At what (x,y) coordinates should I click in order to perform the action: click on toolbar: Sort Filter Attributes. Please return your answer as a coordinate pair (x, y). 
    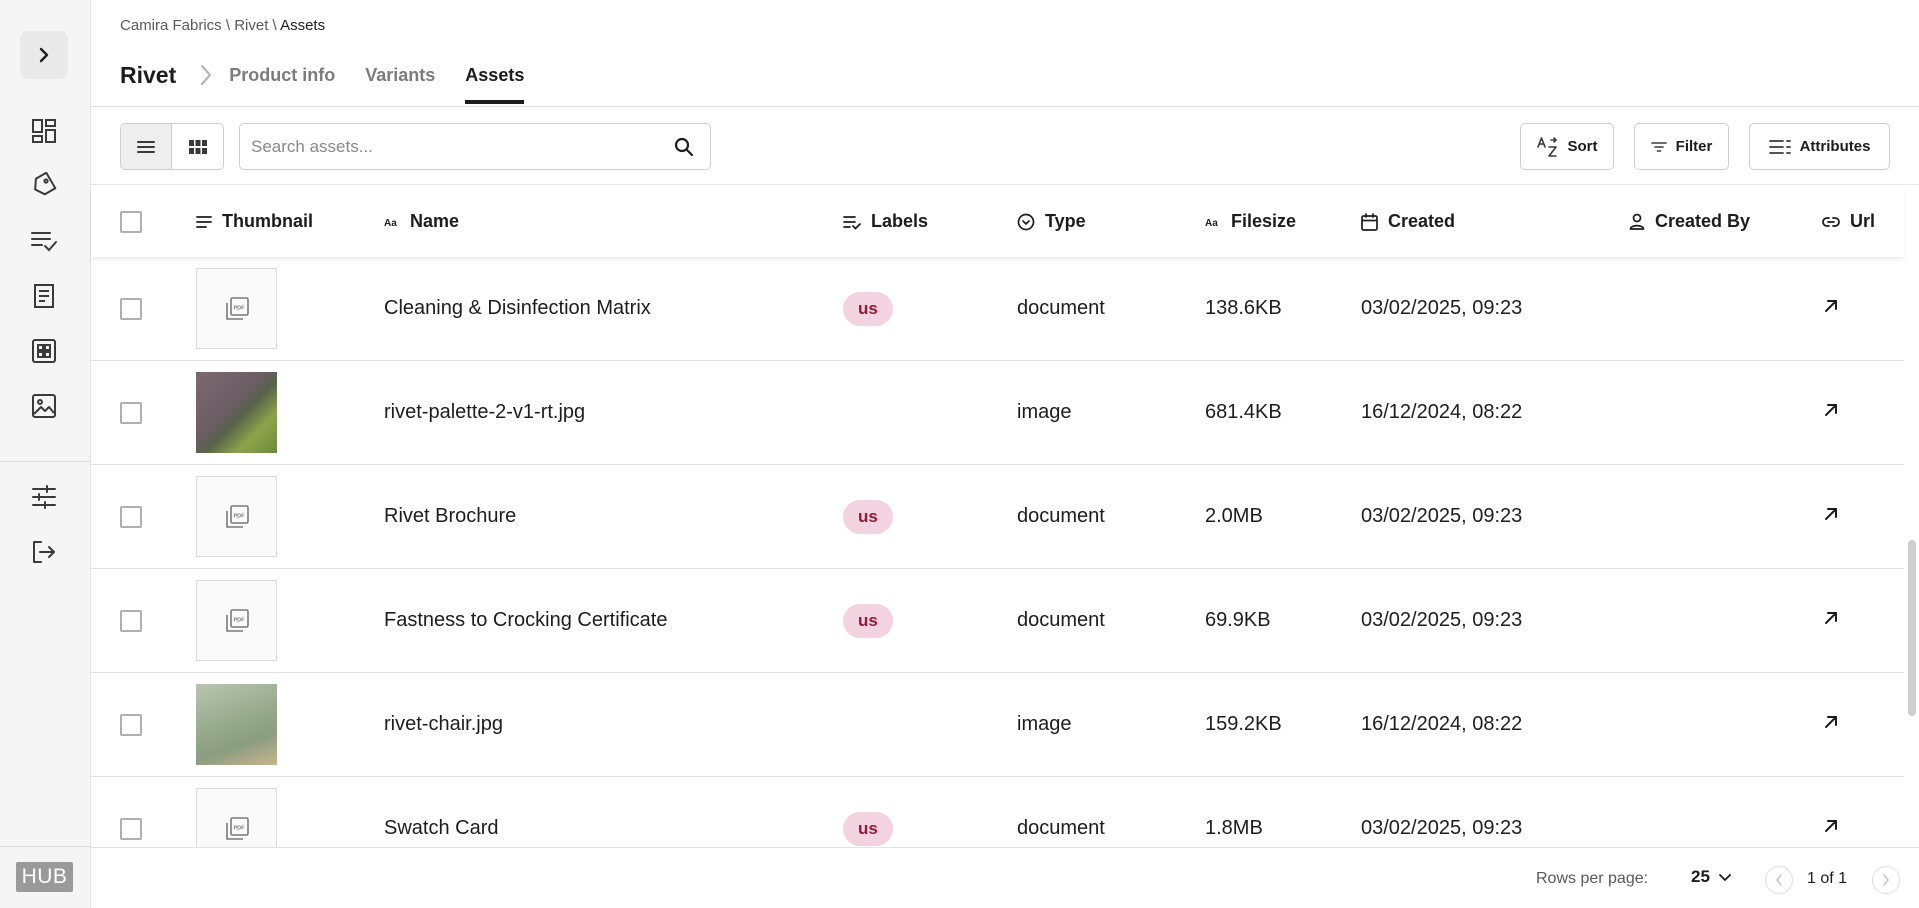
    Looking at the image, I should click on (1005, 146).